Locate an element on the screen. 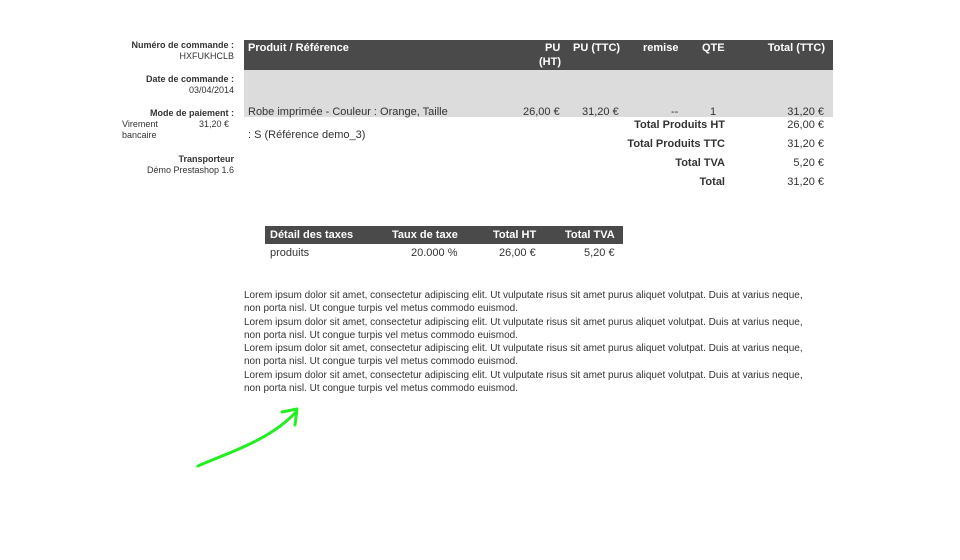  tax-header-total-ht: Total HT is located at coordinates (515, 235).